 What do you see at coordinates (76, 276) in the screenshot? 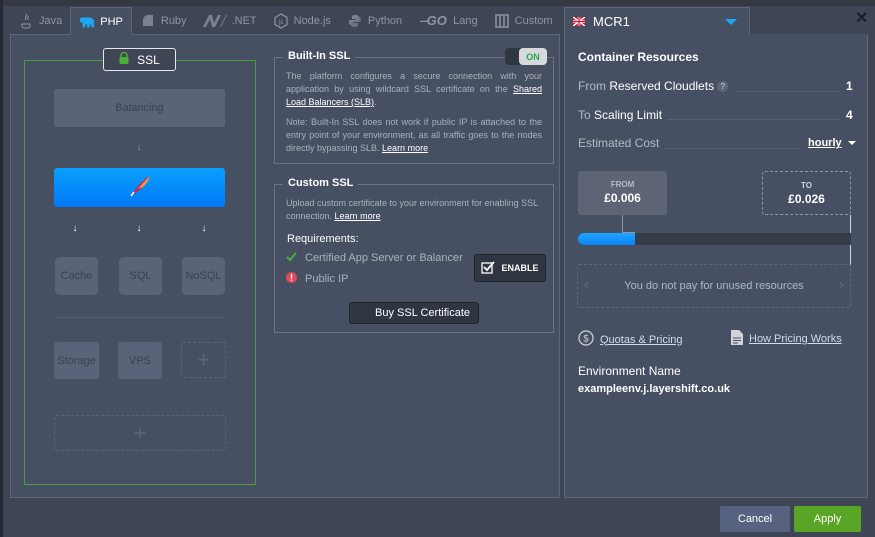
I see `cache-node: Cache` at bounding box center [76, 276].